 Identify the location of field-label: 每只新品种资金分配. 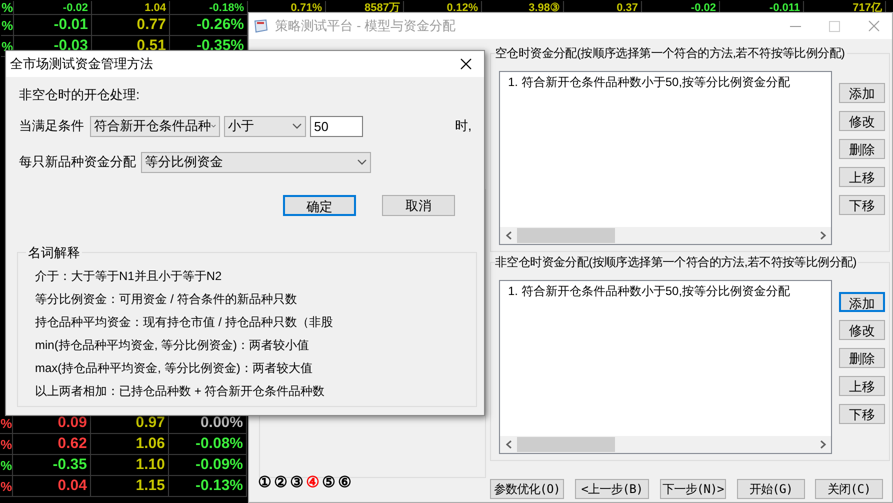
(78, 162).